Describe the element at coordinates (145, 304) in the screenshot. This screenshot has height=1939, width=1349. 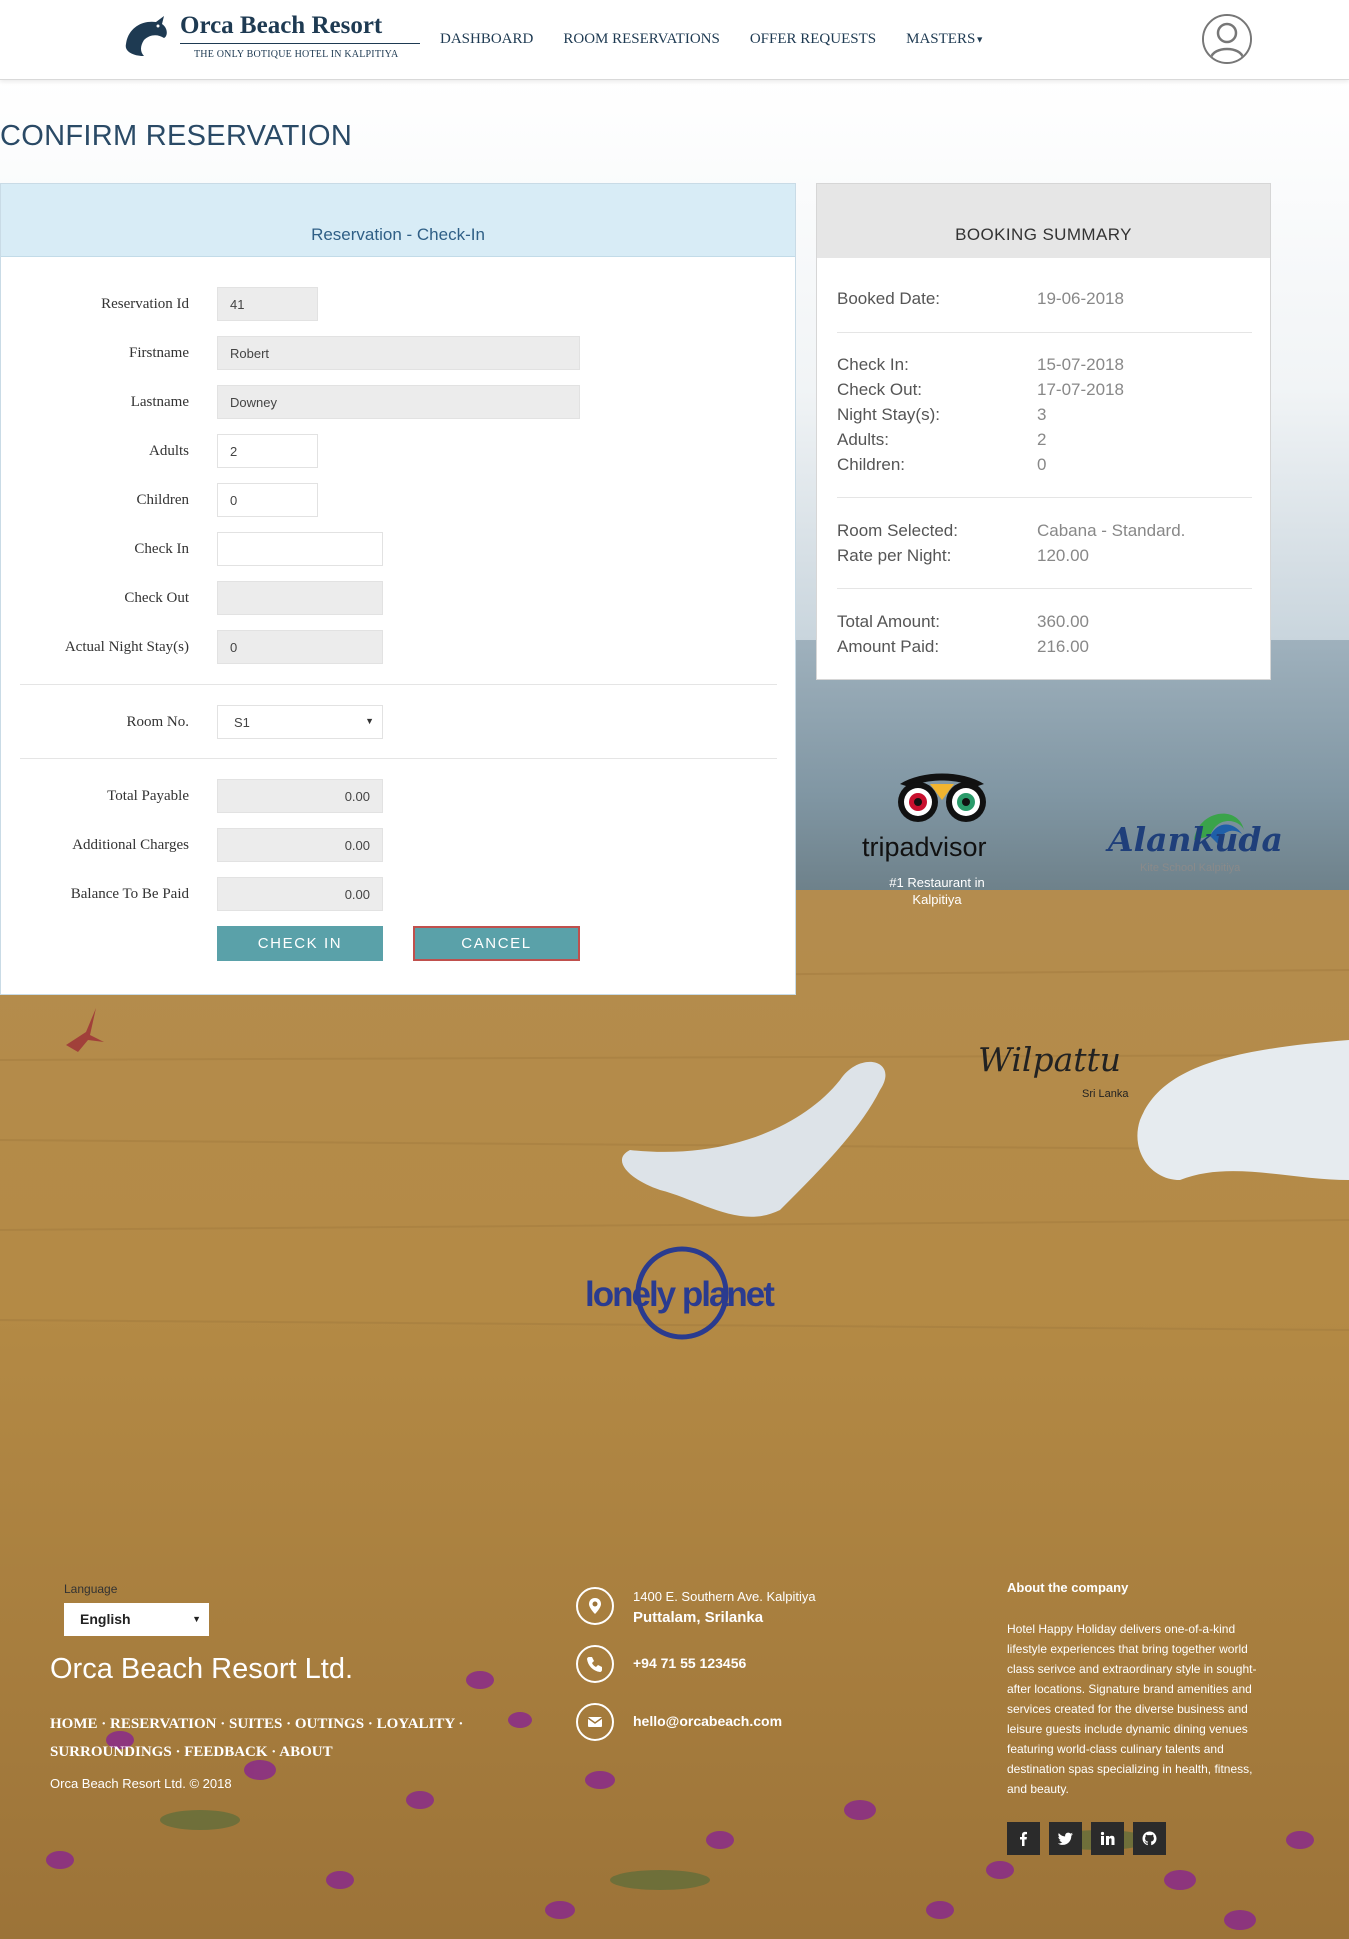
I see `label-reservation-id: Reservation Id` at that location.